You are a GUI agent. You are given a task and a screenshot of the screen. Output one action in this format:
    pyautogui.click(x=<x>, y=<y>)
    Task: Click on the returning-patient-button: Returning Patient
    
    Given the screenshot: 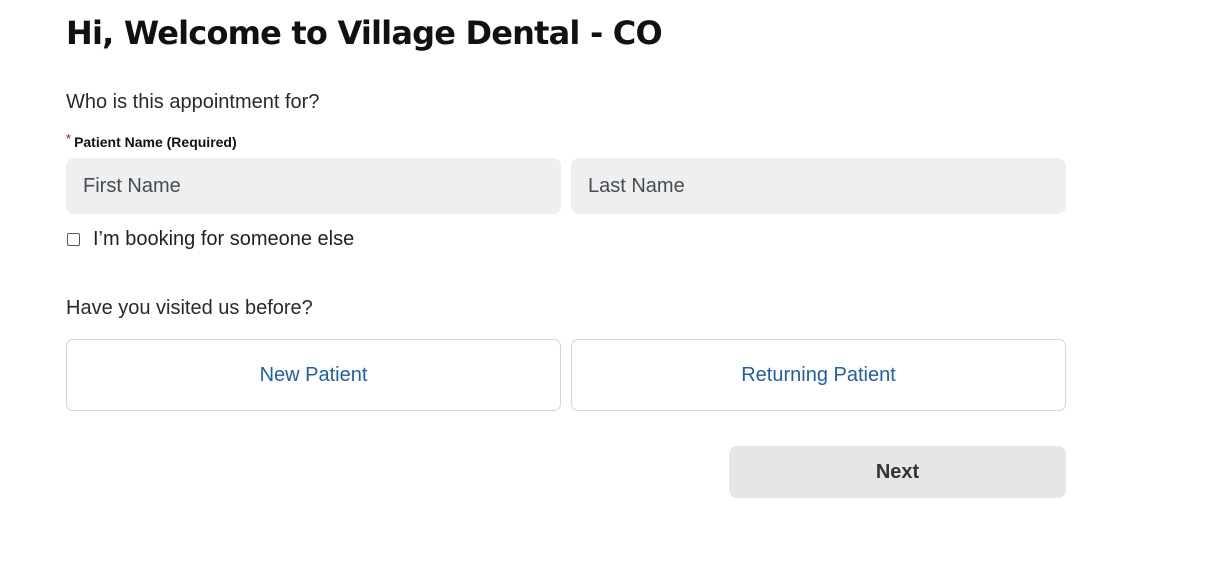 What is the action you would take?
    pyautogui.click(x=818, y=375)
    